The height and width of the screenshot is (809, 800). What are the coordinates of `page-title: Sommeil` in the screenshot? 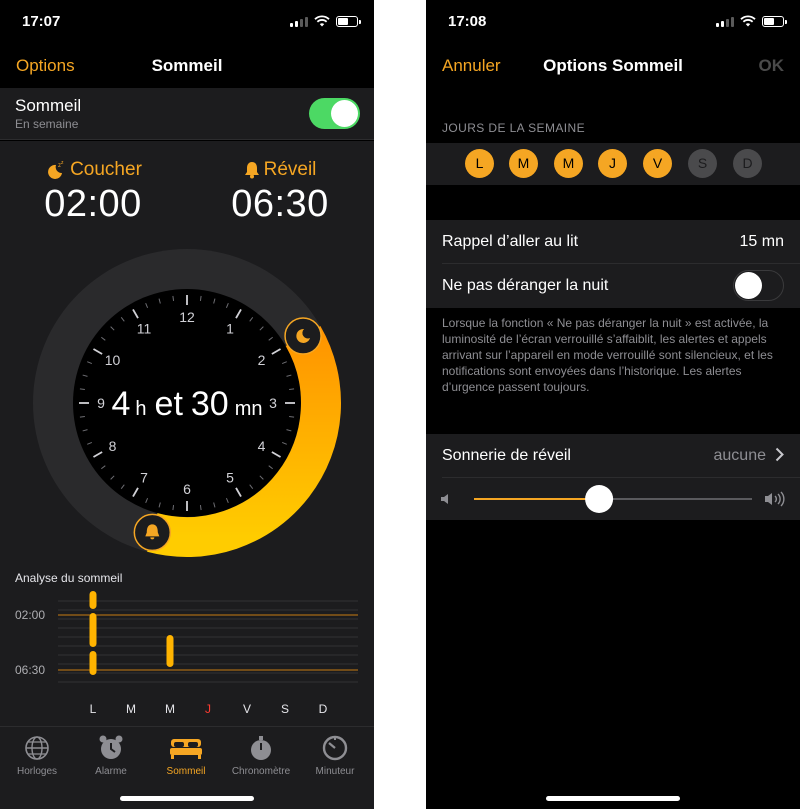 It's located at (187, 65).